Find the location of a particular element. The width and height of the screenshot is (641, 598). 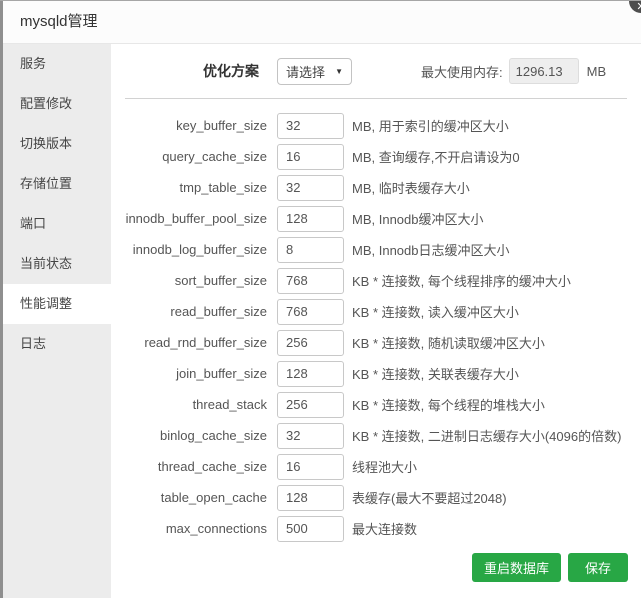

form-row: key_buffer_size MB, 用于索引的缓冲区大小 is located at coordinates (376, 125).